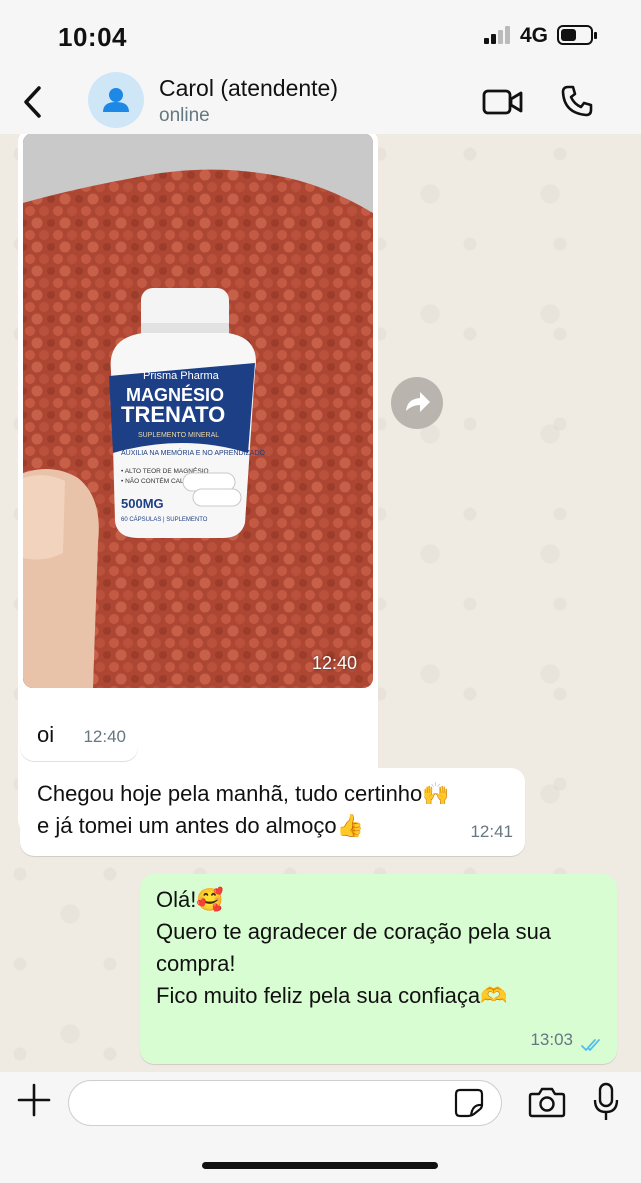  What do you see at coordinates (332, 995) in the screenshot?
I see `message-text-line: Fico muito feliz pela sua confiaça🫶` at bounding box center [332, 995].